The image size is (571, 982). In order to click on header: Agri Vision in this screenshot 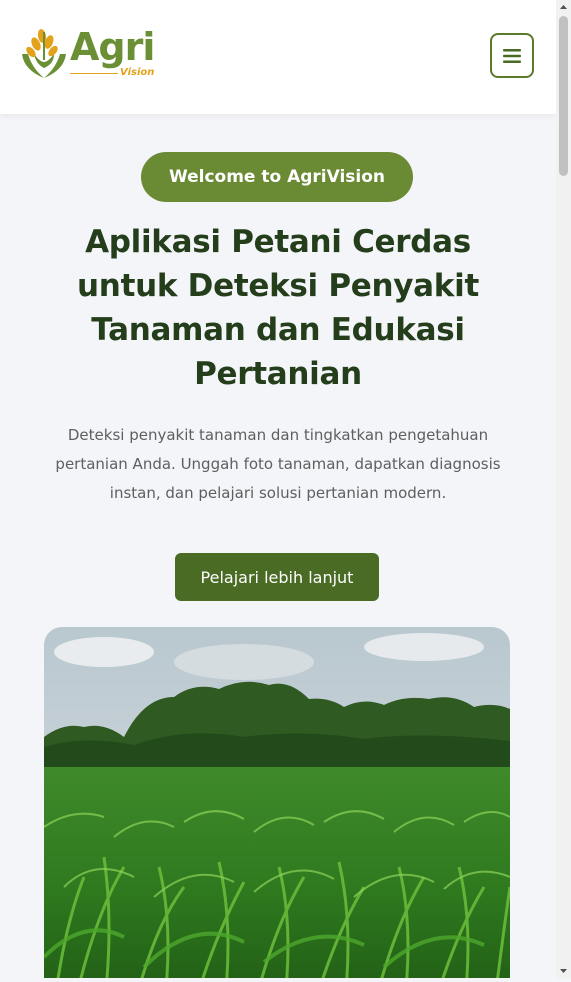, I will do `click(278, 57)`.